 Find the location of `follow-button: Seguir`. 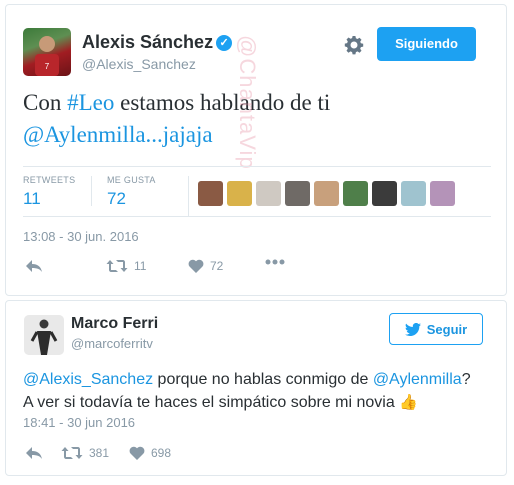

follow-button: Seguir is located at coordinates (436, 329).